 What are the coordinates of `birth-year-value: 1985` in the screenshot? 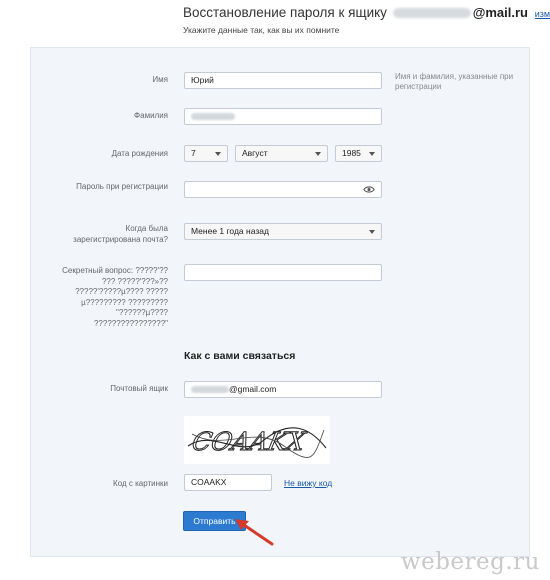 It's located at (351, 153).